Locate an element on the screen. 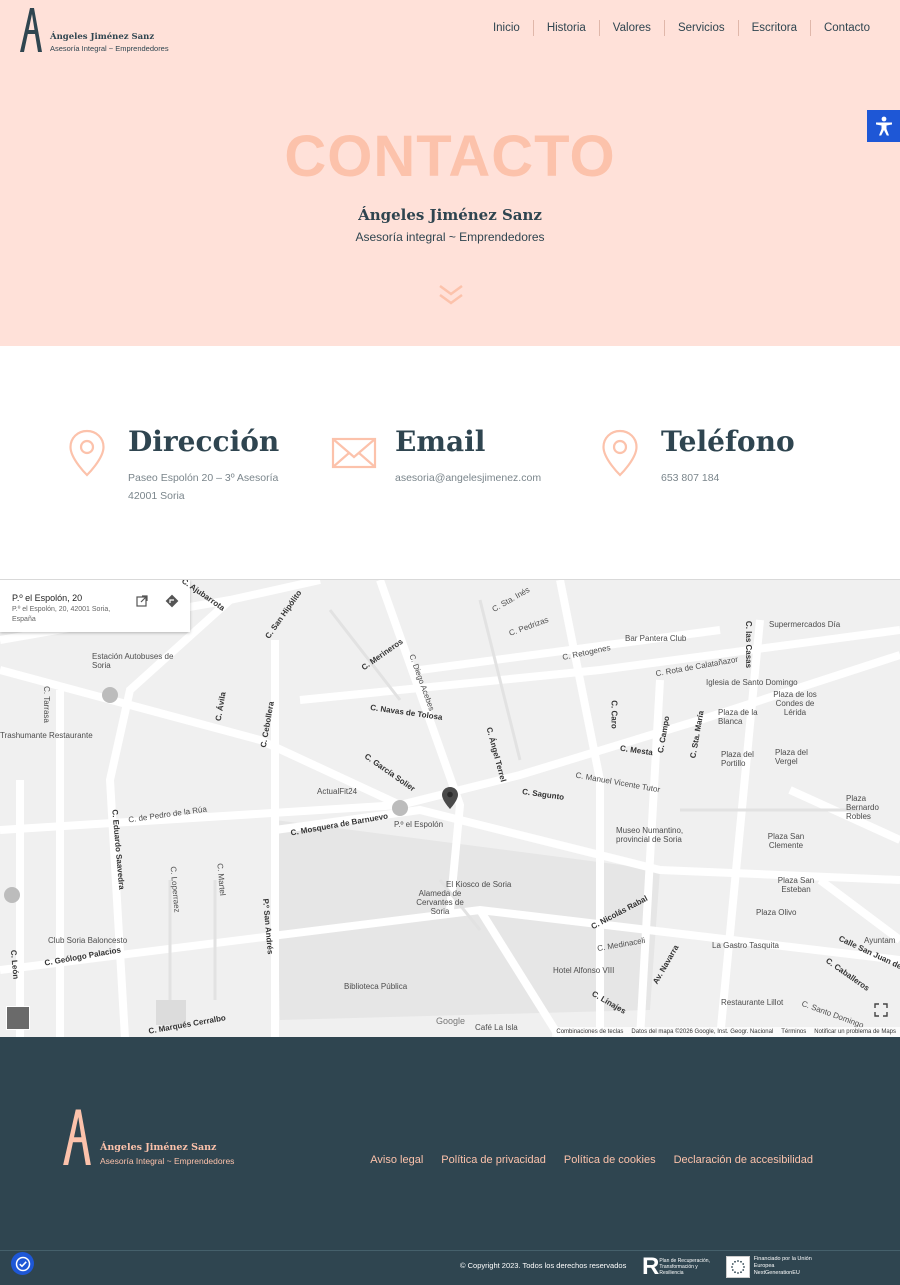 The width and height of the screenshot is (900, 1285). map-label: El Kiosco de Soria is located at coordinates (479, 884).